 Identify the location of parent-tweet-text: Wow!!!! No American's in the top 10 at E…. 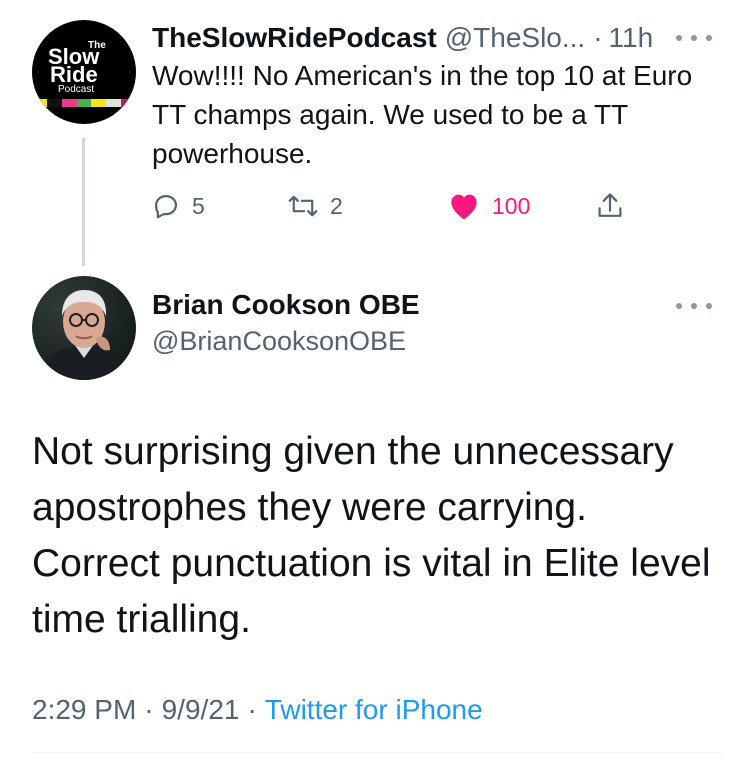
(422, 114).